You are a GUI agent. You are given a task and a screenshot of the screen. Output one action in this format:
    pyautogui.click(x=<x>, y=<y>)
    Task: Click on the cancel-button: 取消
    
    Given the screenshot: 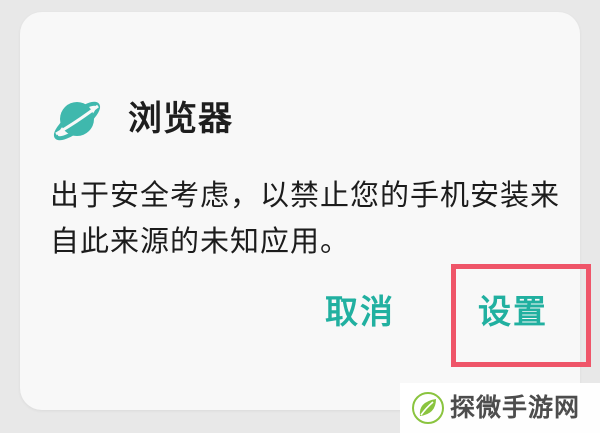 What is the action you would take?
    pyautogui.click(x=360, y=312)
    